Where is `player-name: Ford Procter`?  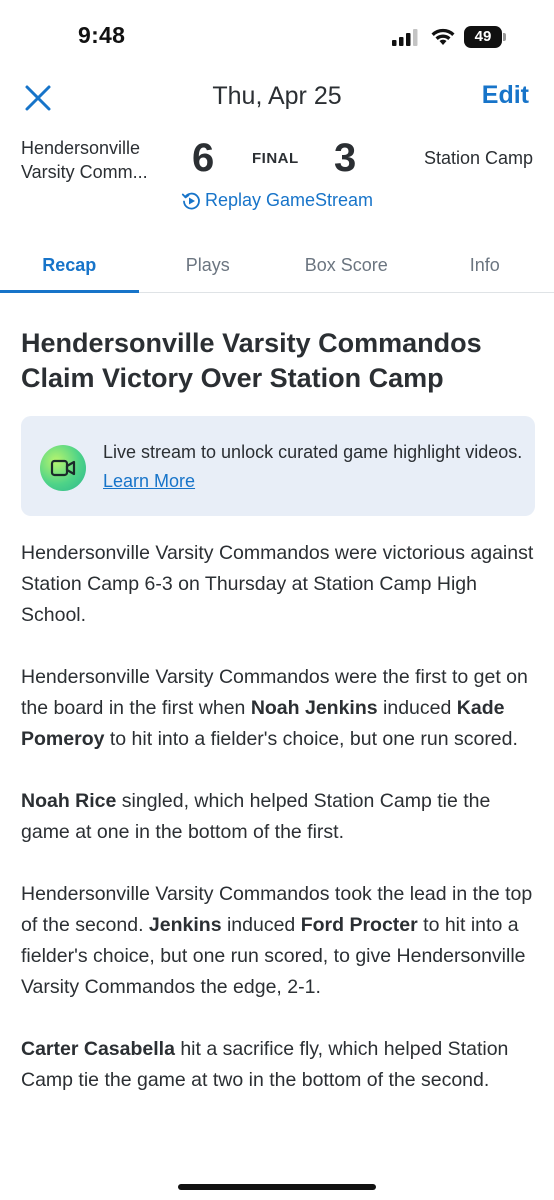 player-name: Ford Procter is located at coordinates (359, 925).